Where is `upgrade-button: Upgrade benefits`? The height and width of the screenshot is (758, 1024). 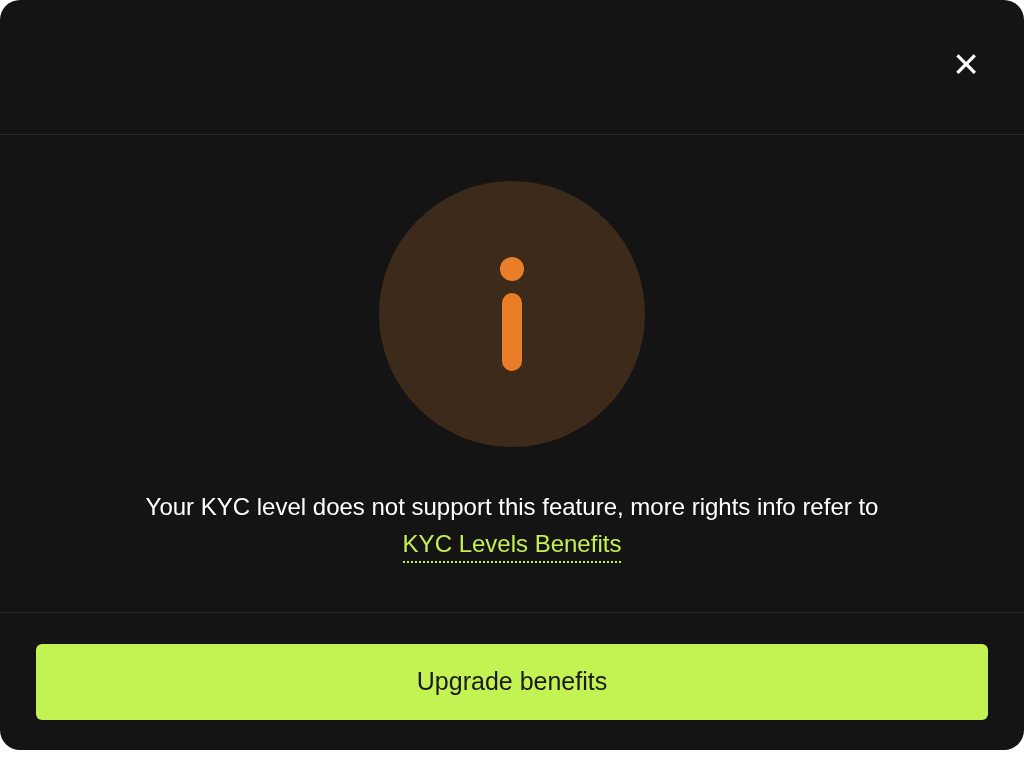
upgrade-button: Upgrade benefits is located at coordinates (512, 682).